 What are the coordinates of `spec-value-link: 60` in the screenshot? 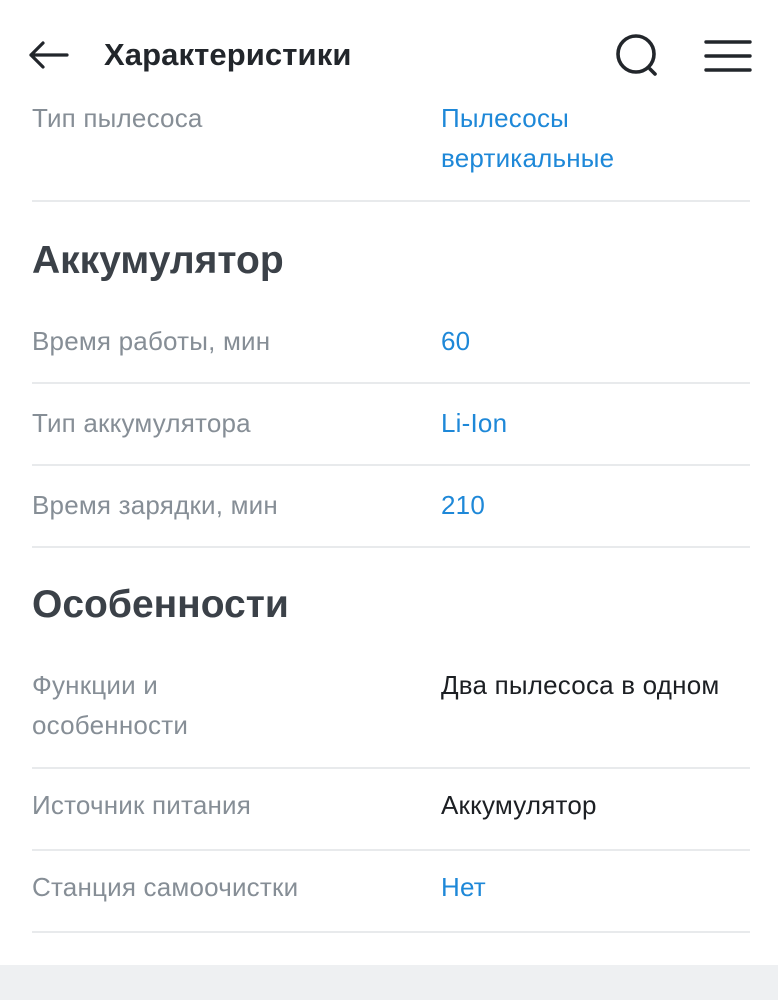 It's located at (455, 341).